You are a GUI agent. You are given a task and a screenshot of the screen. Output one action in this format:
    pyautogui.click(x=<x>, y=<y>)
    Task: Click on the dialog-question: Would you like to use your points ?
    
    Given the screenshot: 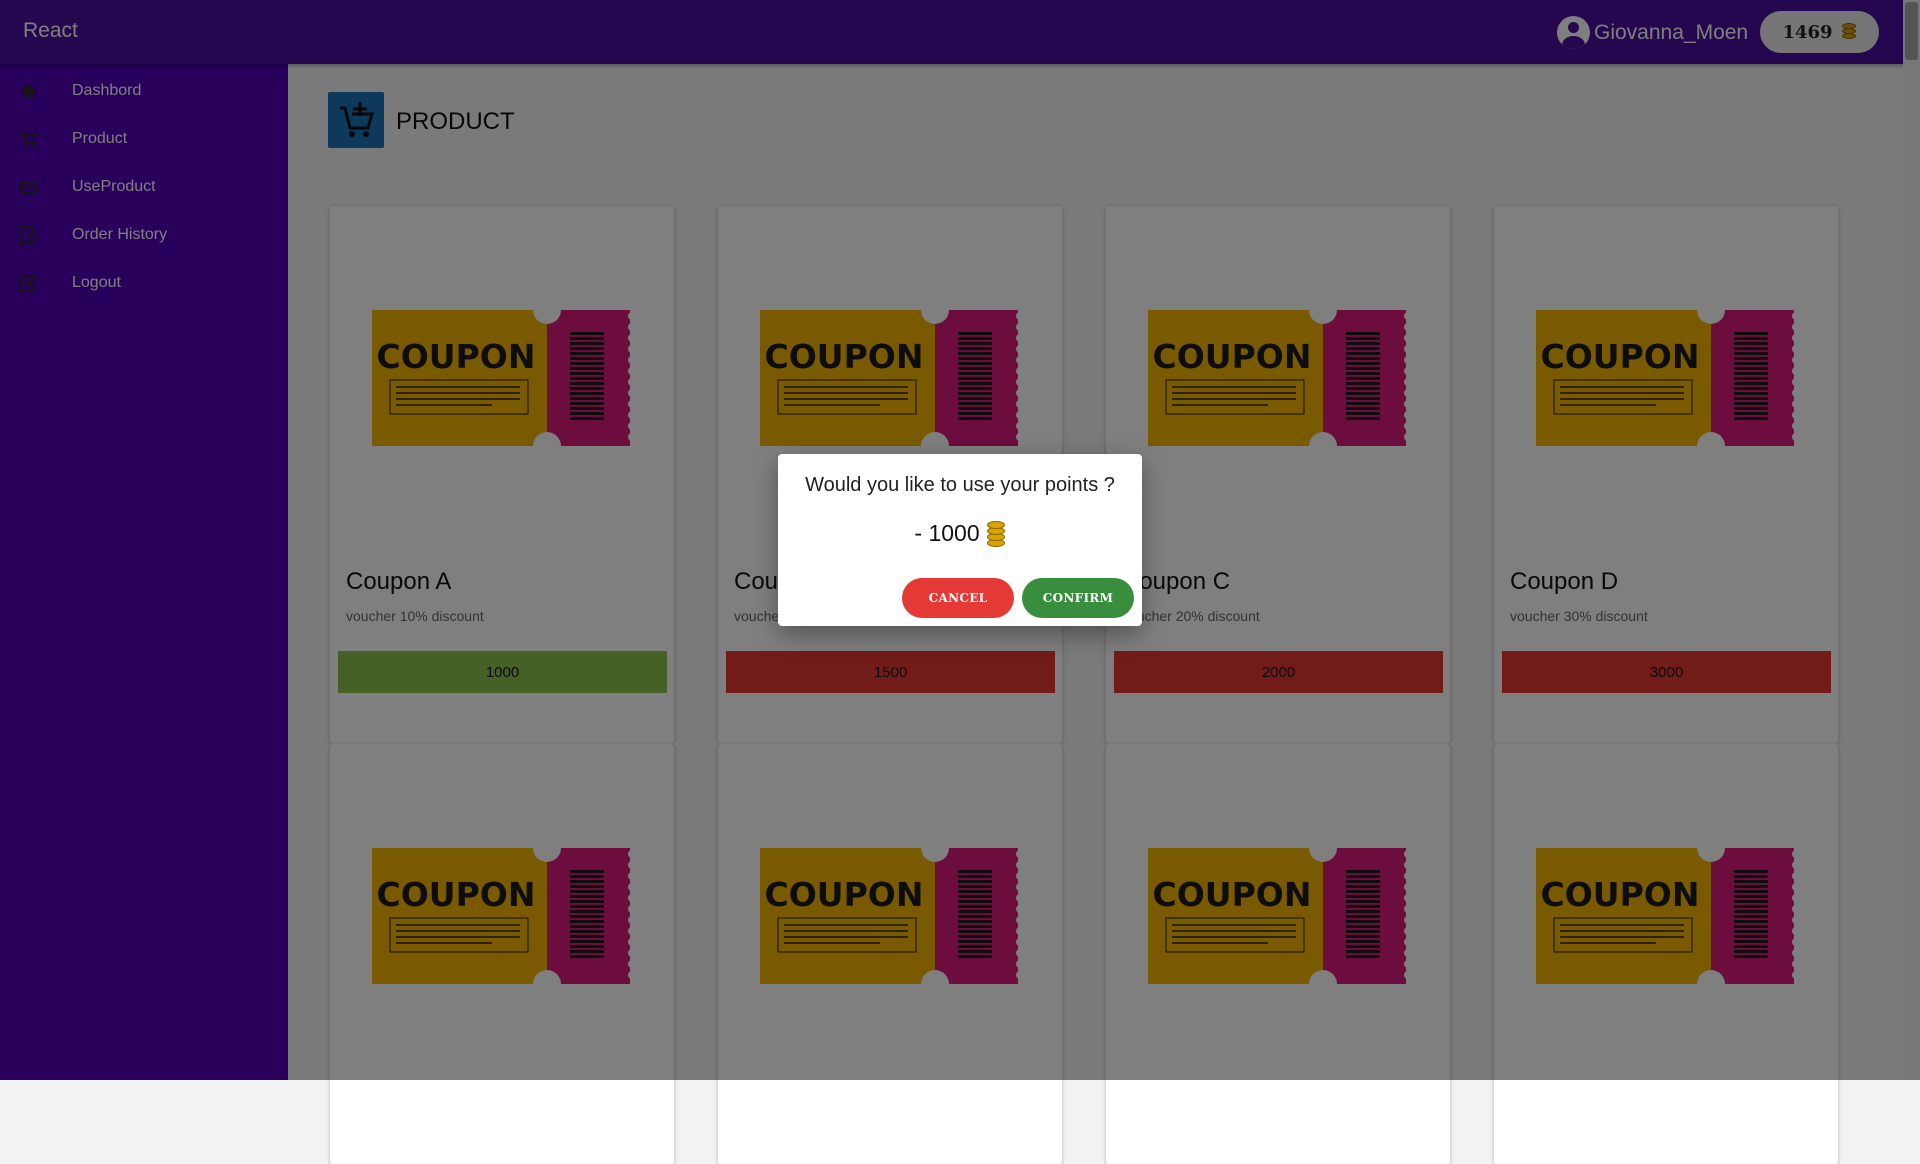 What is the action you would take?
    pyautogui.click(x=960, y=485)
    